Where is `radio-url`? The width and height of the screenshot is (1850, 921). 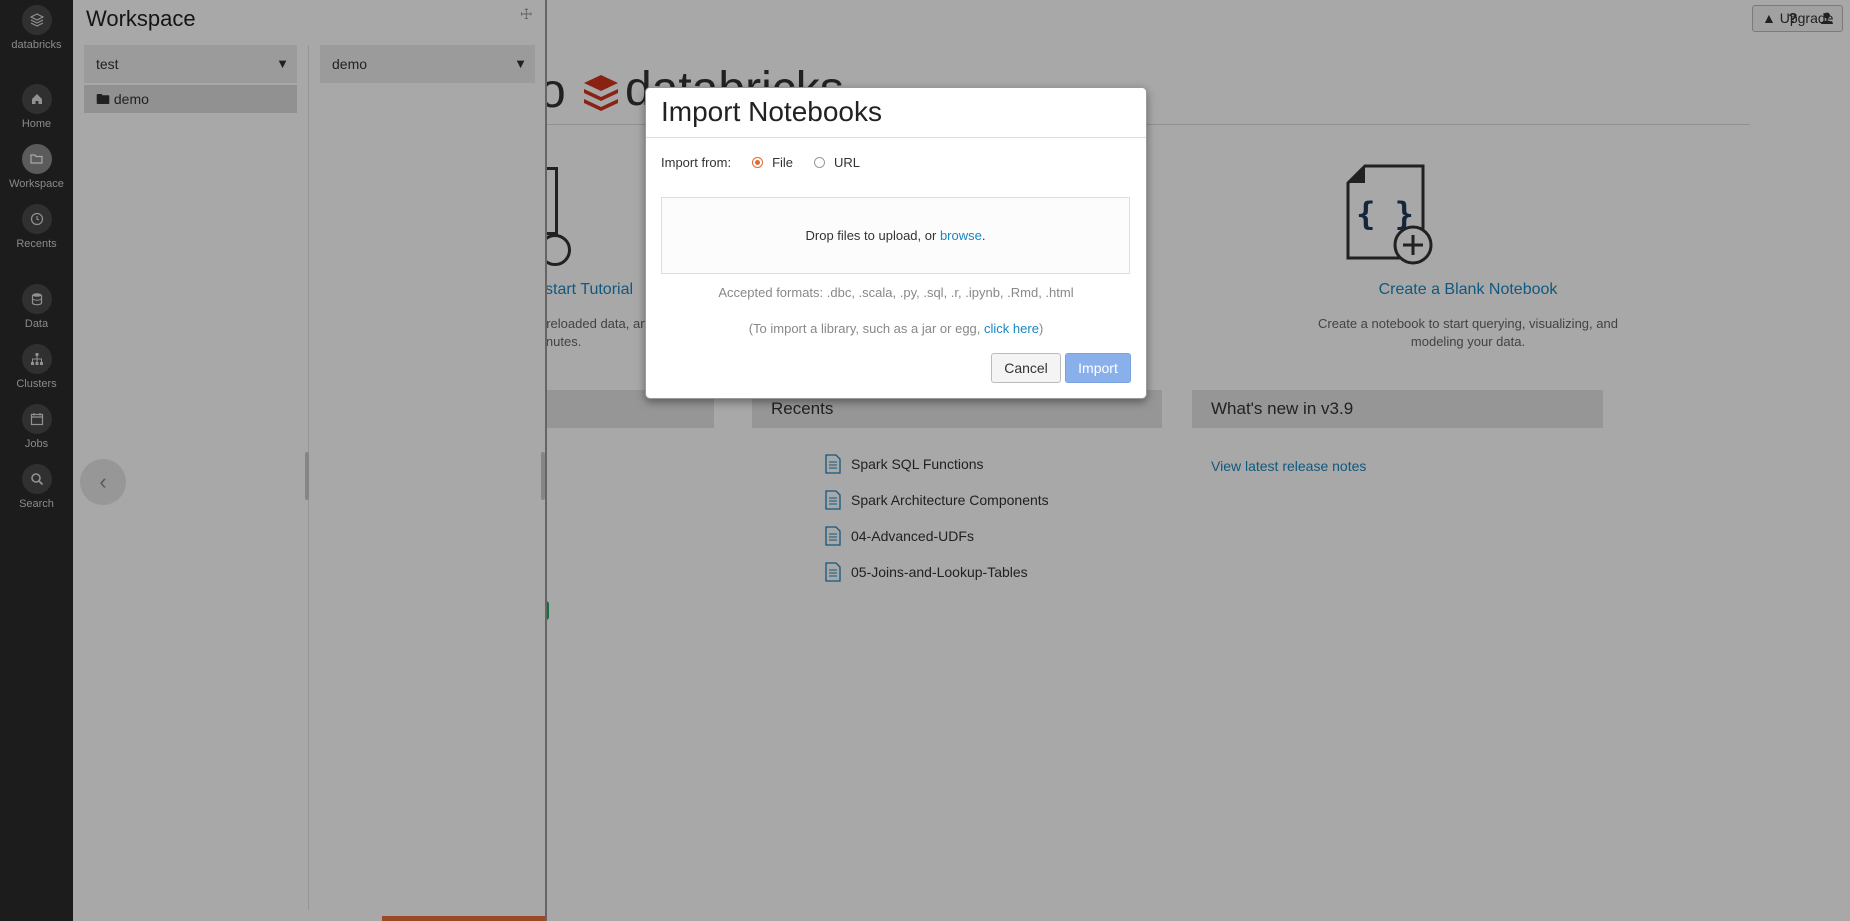 radio-url is located at coordinates (820, 162).